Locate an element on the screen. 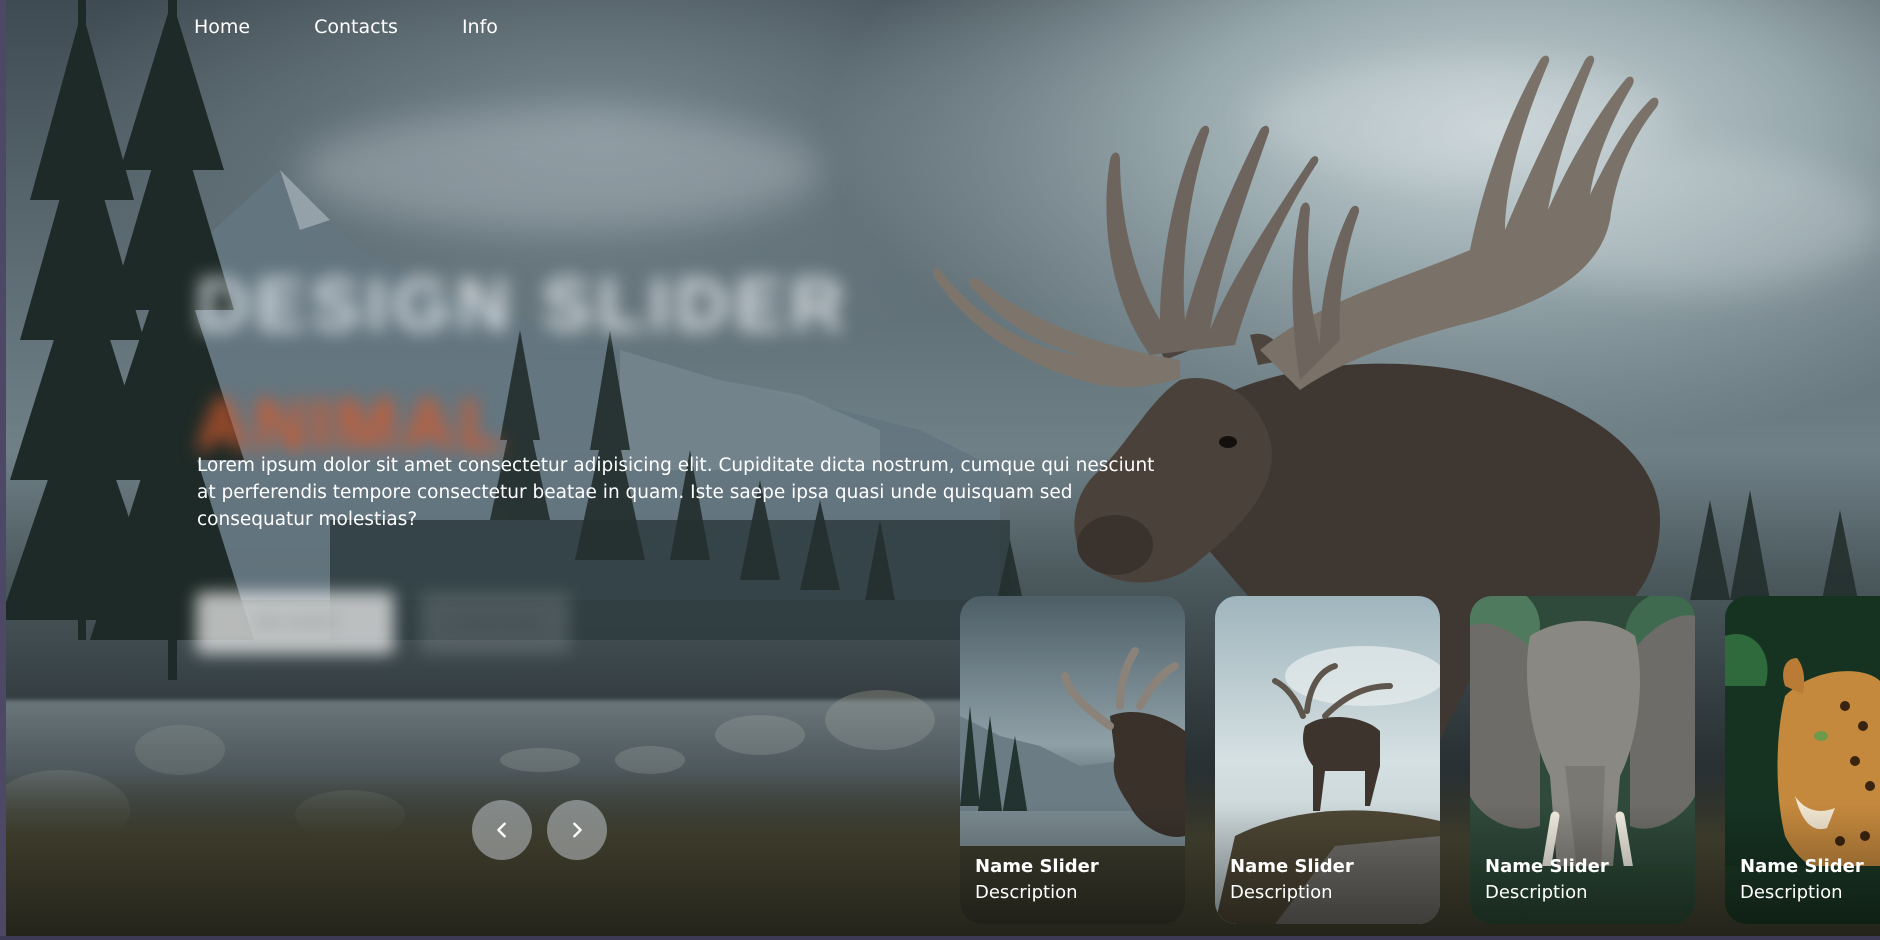  see-more-button: SEE MORE is located at coordinates (295, 623).